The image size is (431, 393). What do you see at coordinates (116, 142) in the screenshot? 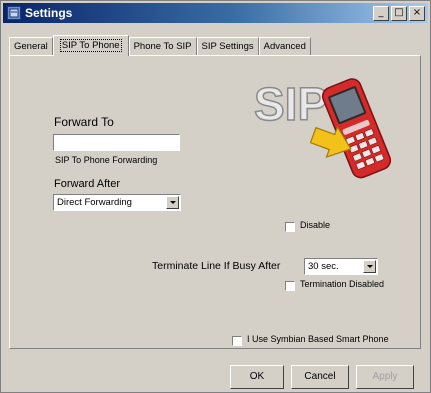
I see `forward-to-input` at bounding box center [116, 142].